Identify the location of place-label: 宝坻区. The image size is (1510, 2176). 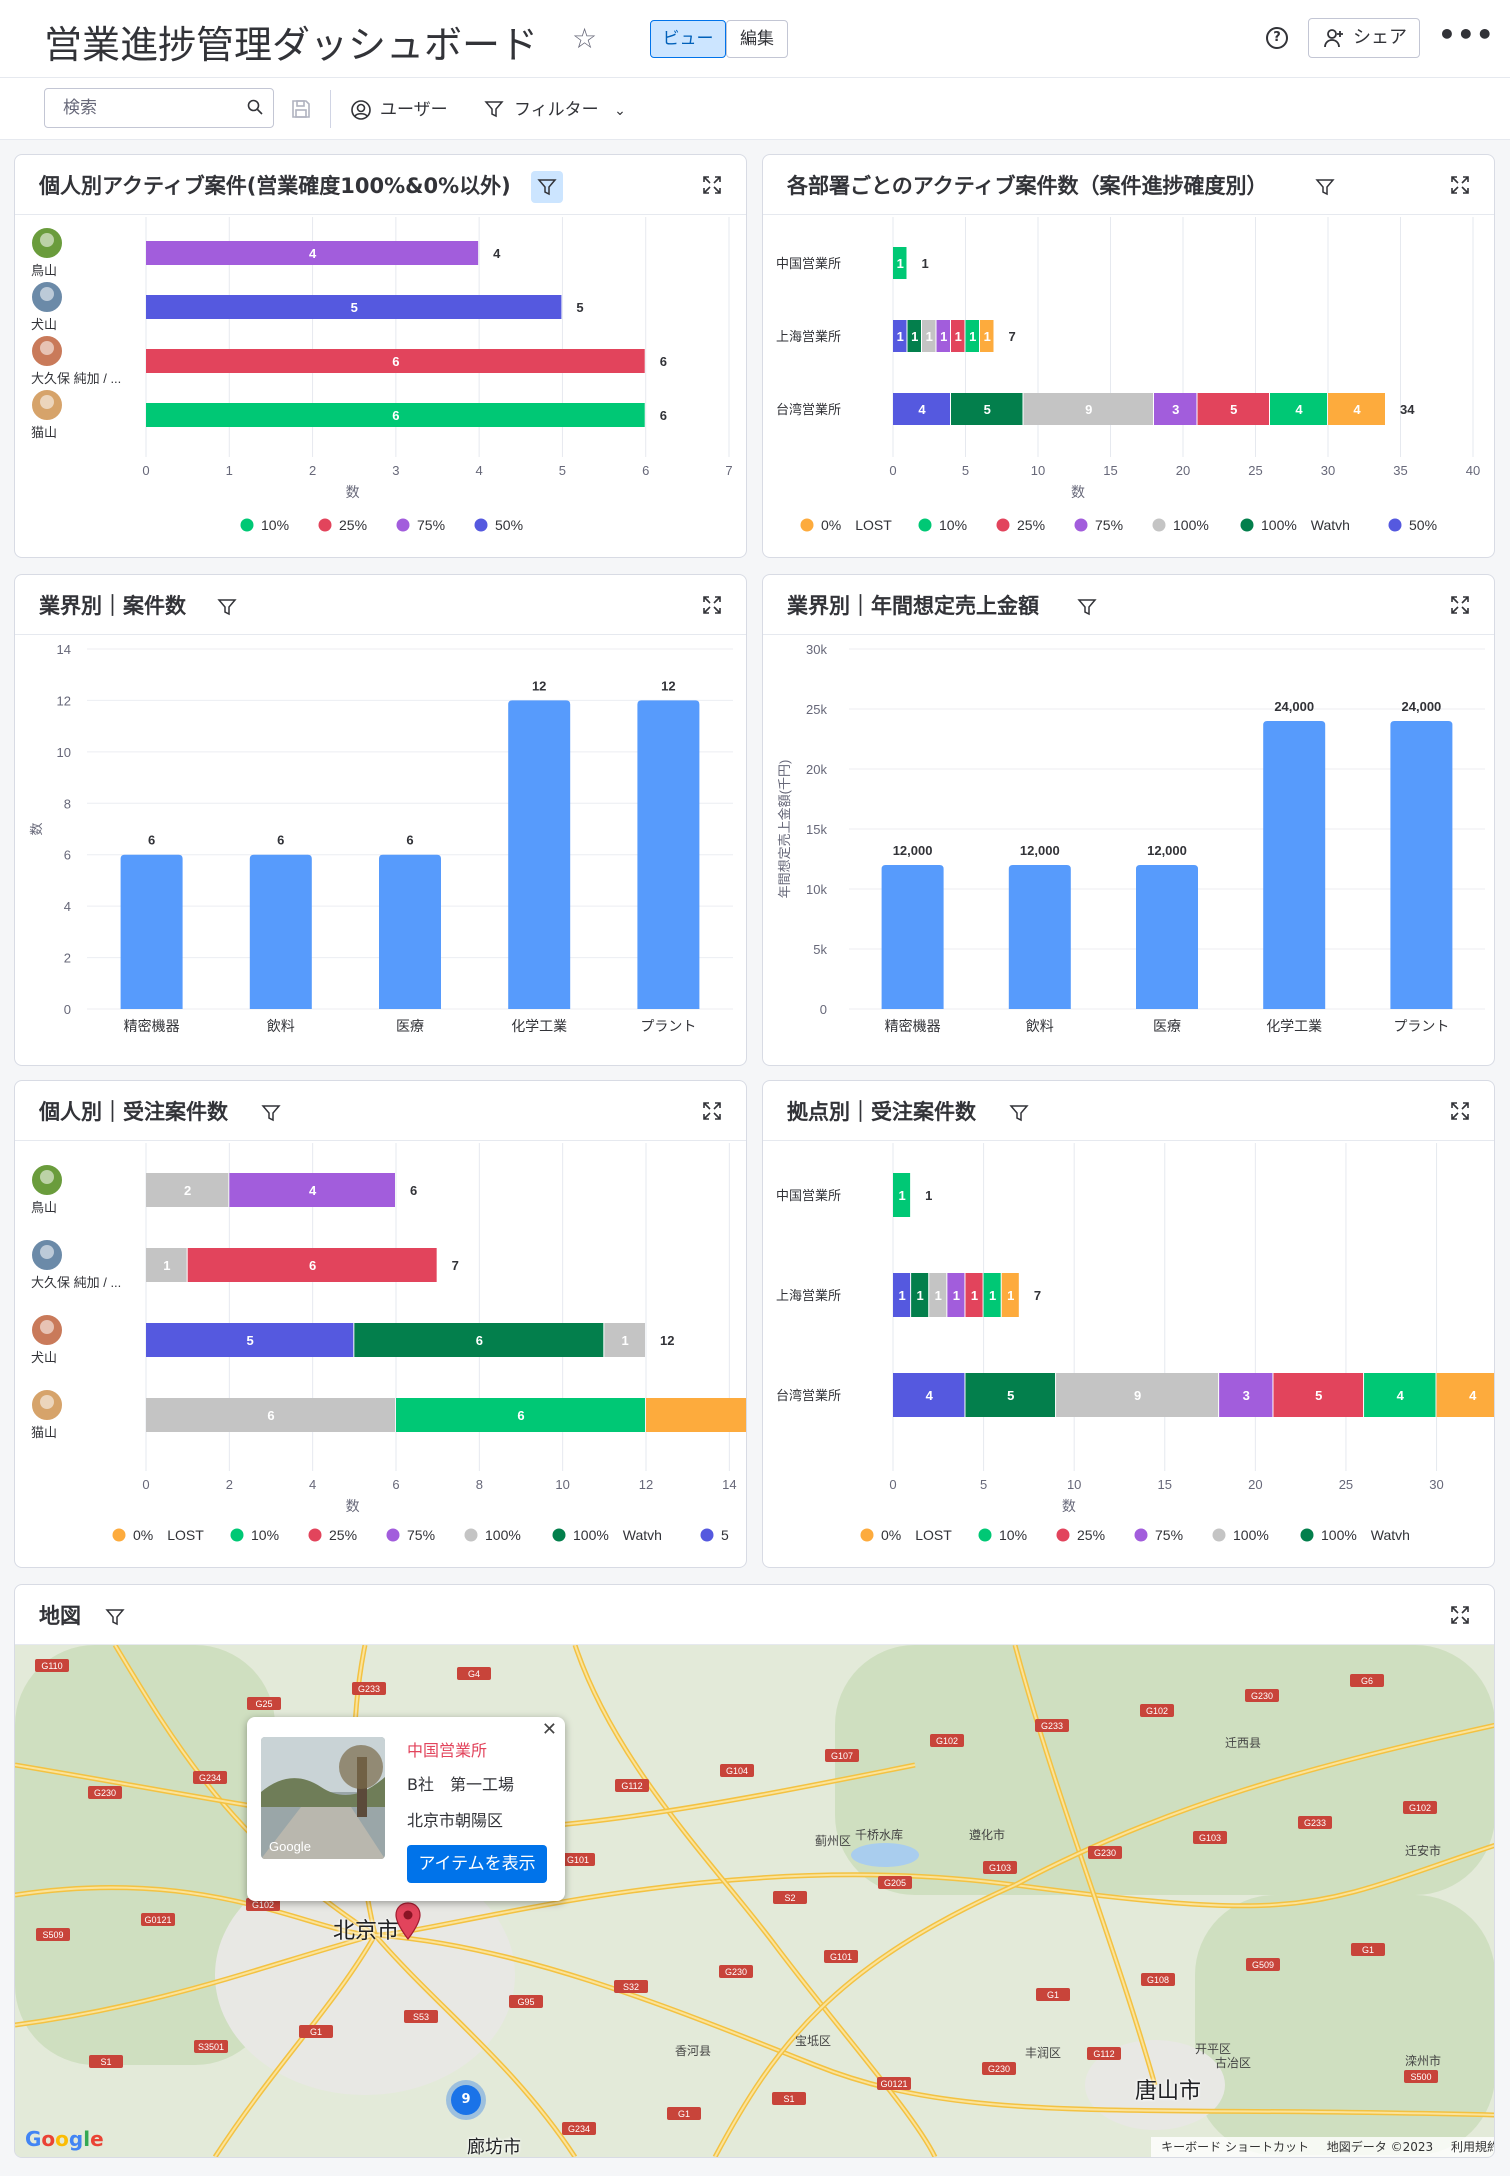
(813, 2040).